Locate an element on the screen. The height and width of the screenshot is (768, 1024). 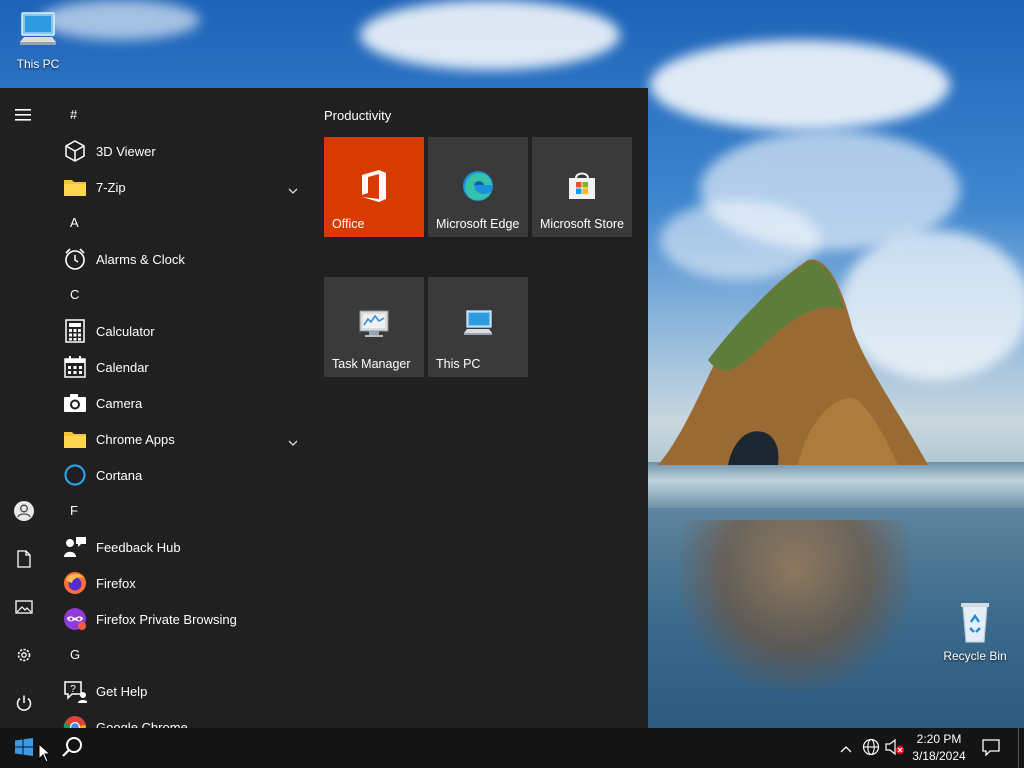
office-icon is located at coordinates (374, 187).